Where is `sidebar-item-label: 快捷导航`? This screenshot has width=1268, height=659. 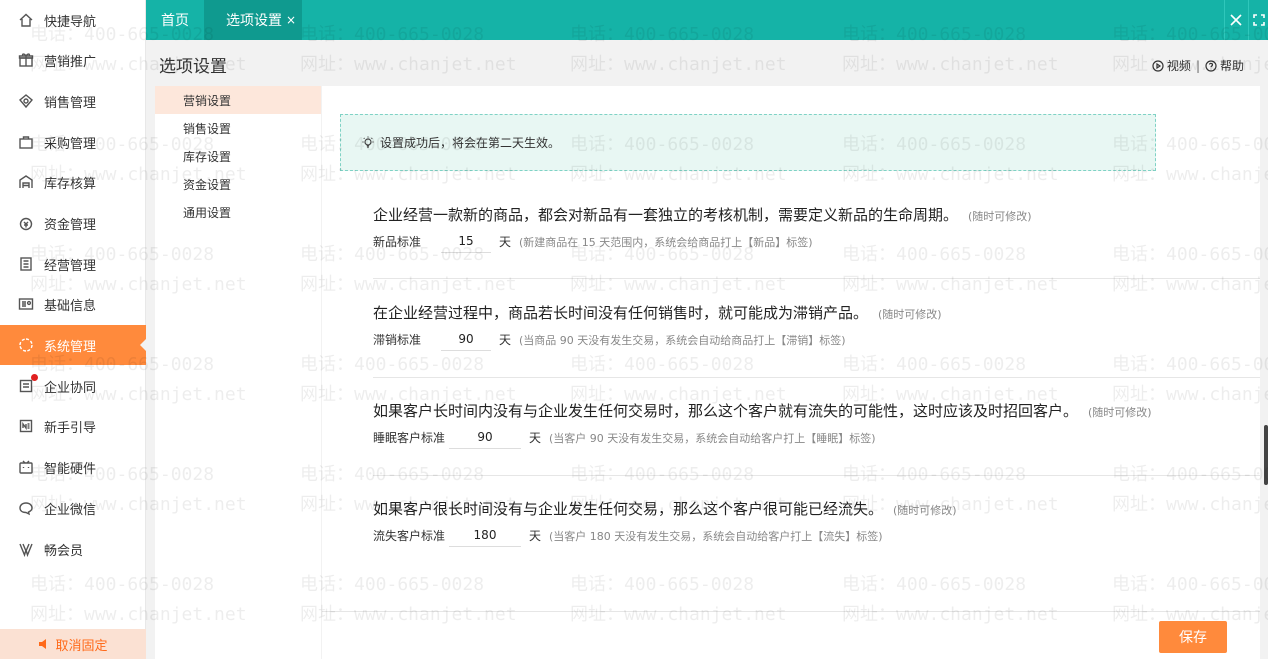
sidebar-item-label: 快捷导航 is located at coordinates (70, 22).